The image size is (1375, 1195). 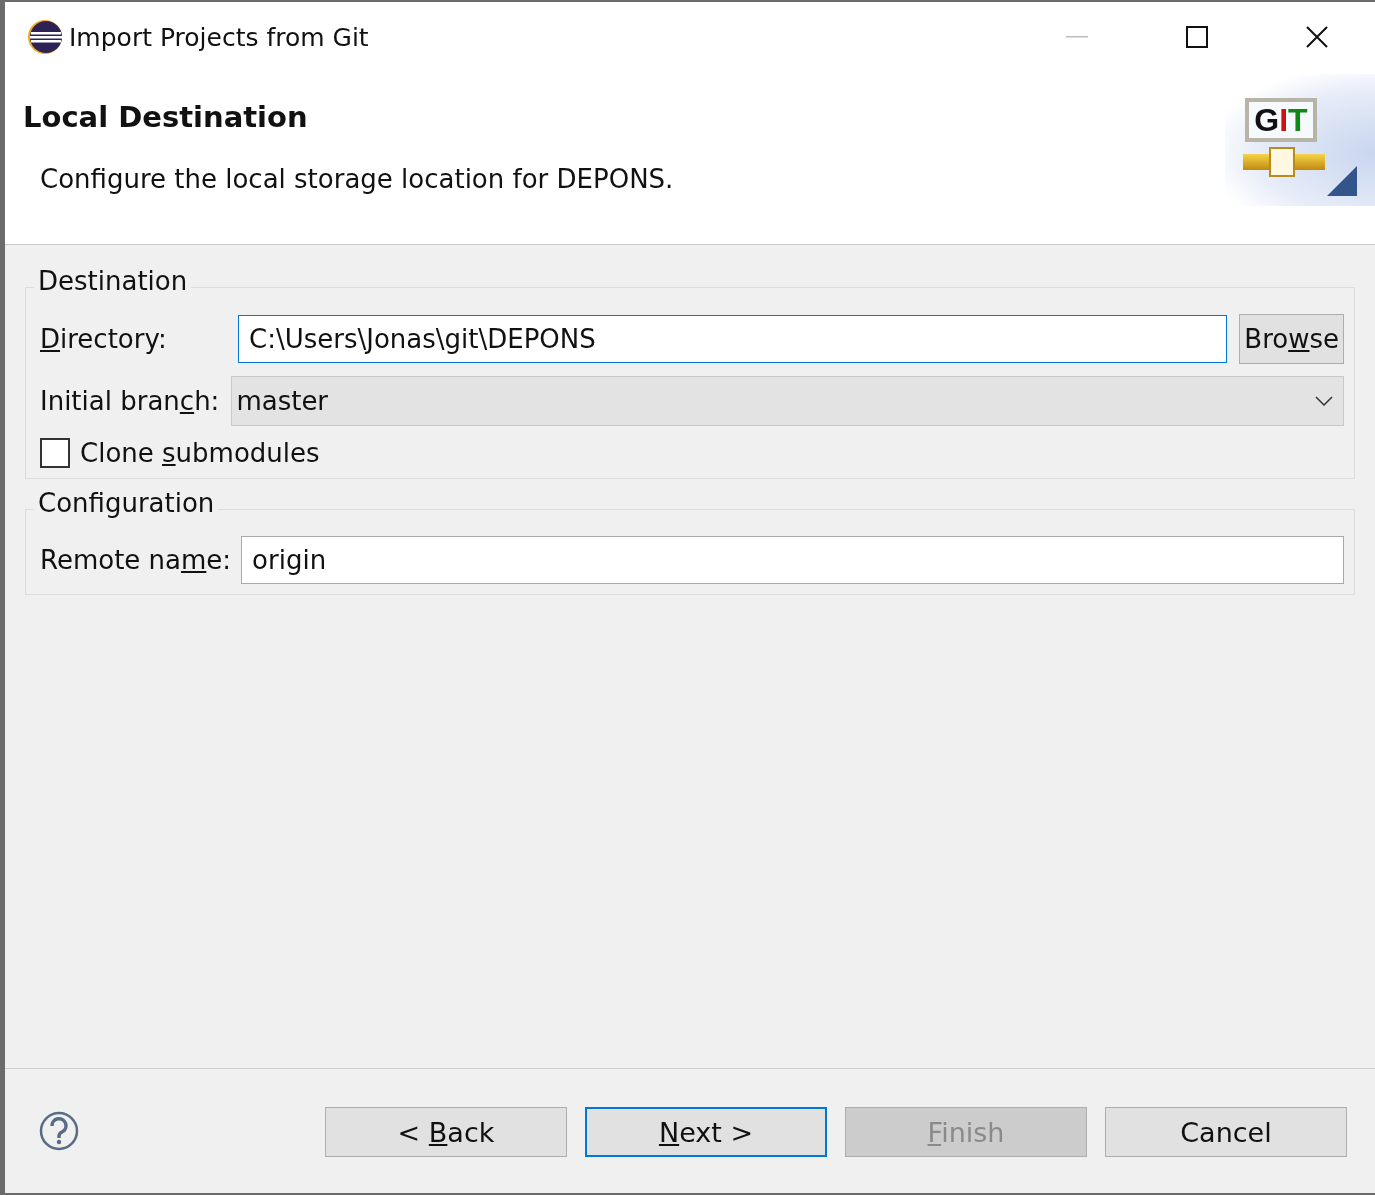 What do you see at coordinates (1197, 37) in the screenshot?
I see `maximize-icon` at bounding box center [1197, 37].